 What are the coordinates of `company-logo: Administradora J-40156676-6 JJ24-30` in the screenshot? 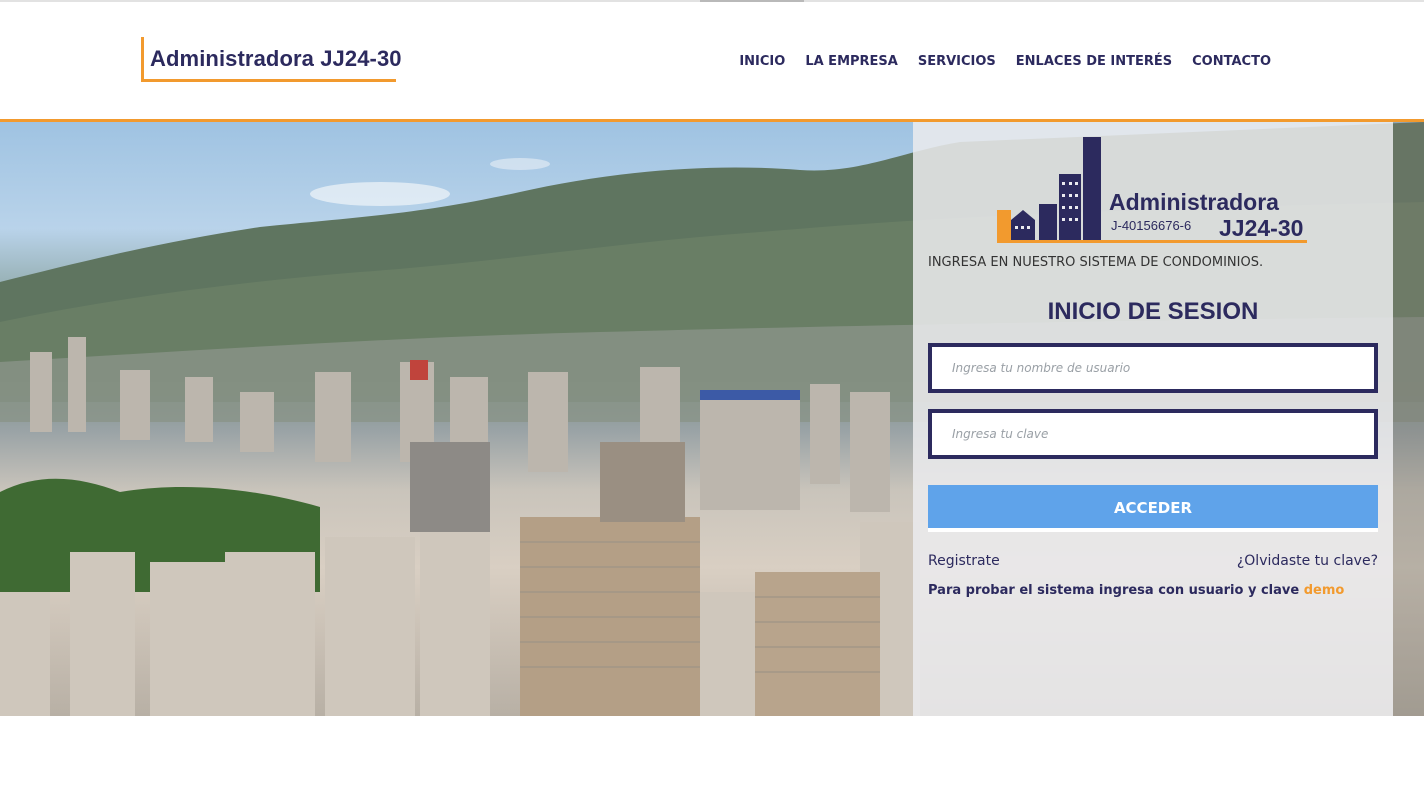 It's located at (1152, 190).